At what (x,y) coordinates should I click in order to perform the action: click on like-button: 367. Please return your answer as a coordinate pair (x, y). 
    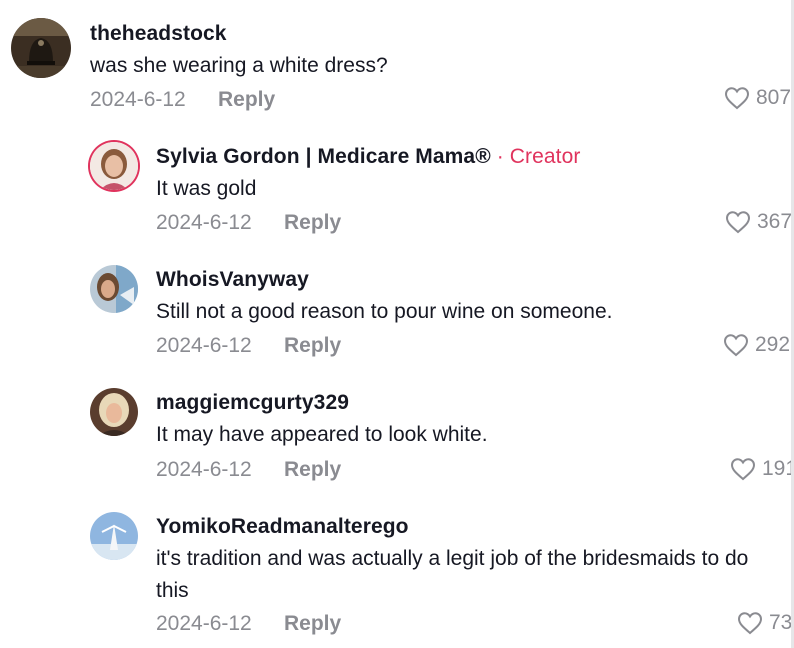
    Looking at the image, I should click on (758, 222).